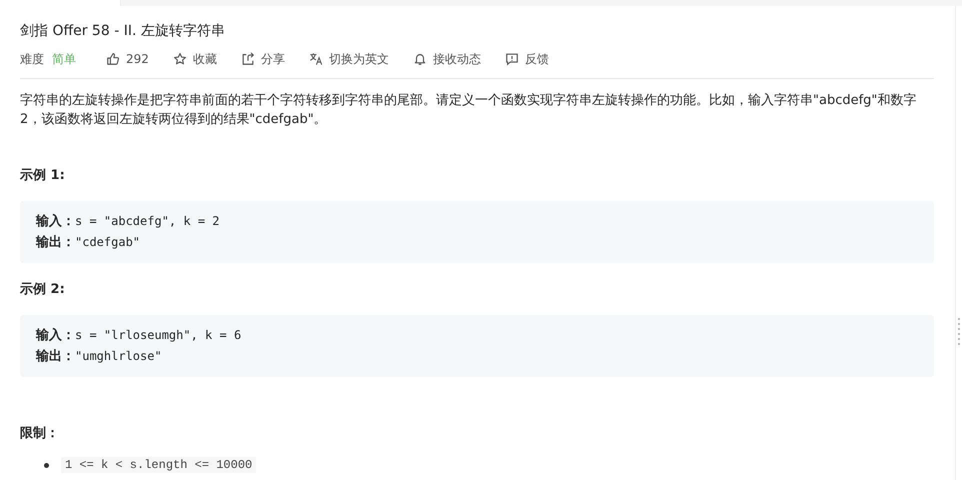 The image size is (962, 480). I want to click on example-value: s = "lrloseumgh", k = 6, so click(158, 335).